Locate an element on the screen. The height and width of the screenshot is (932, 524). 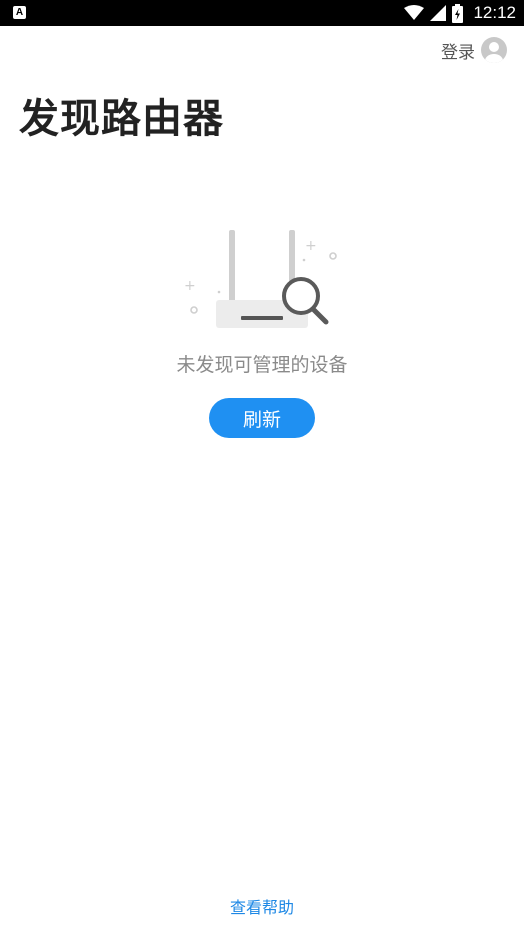
empty-state-message: 未发现可管理的设备 is located at coordinates (262, 365).